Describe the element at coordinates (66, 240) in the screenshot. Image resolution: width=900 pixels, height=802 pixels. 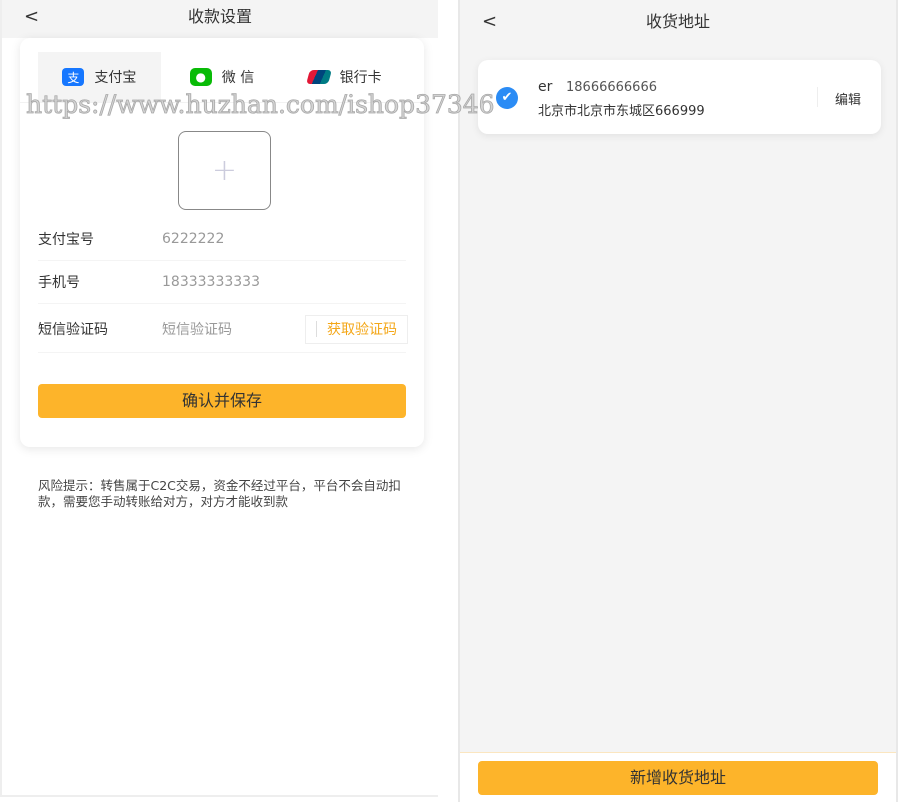
I see `field-label: 支付宝号` at that location.